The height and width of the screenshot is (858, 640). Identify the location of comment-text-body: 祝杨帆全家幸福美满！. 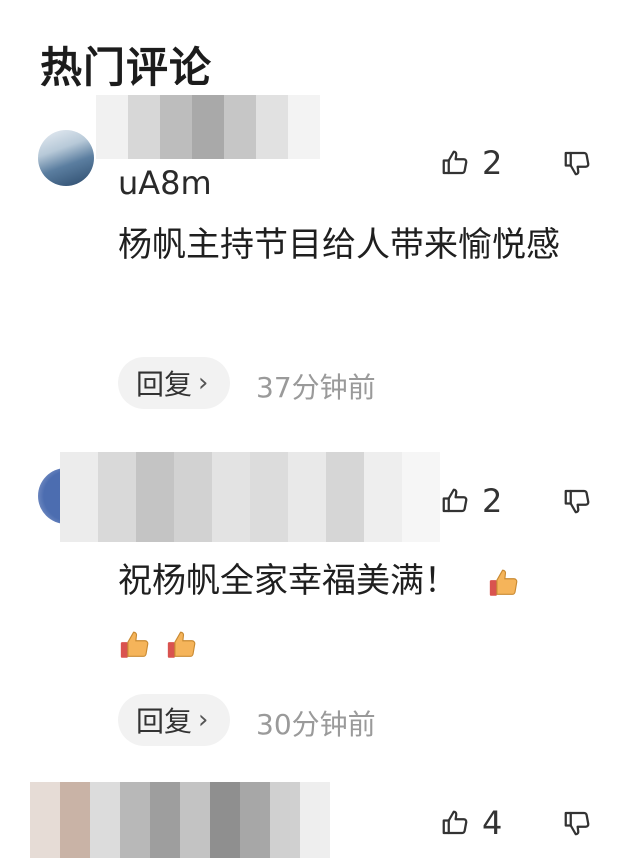
(288, 581).